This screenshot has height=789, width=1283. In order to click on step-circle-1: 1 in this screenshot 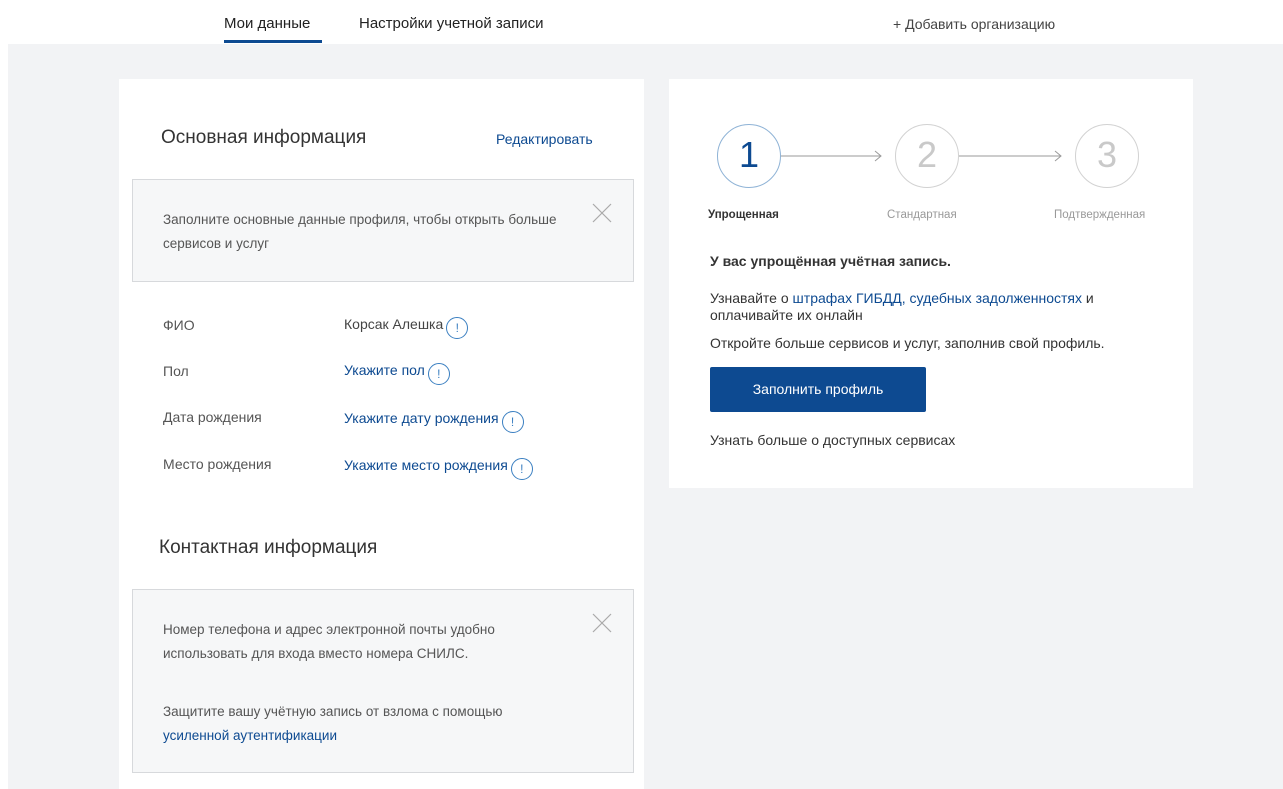, I will do `click(749, 156)`.